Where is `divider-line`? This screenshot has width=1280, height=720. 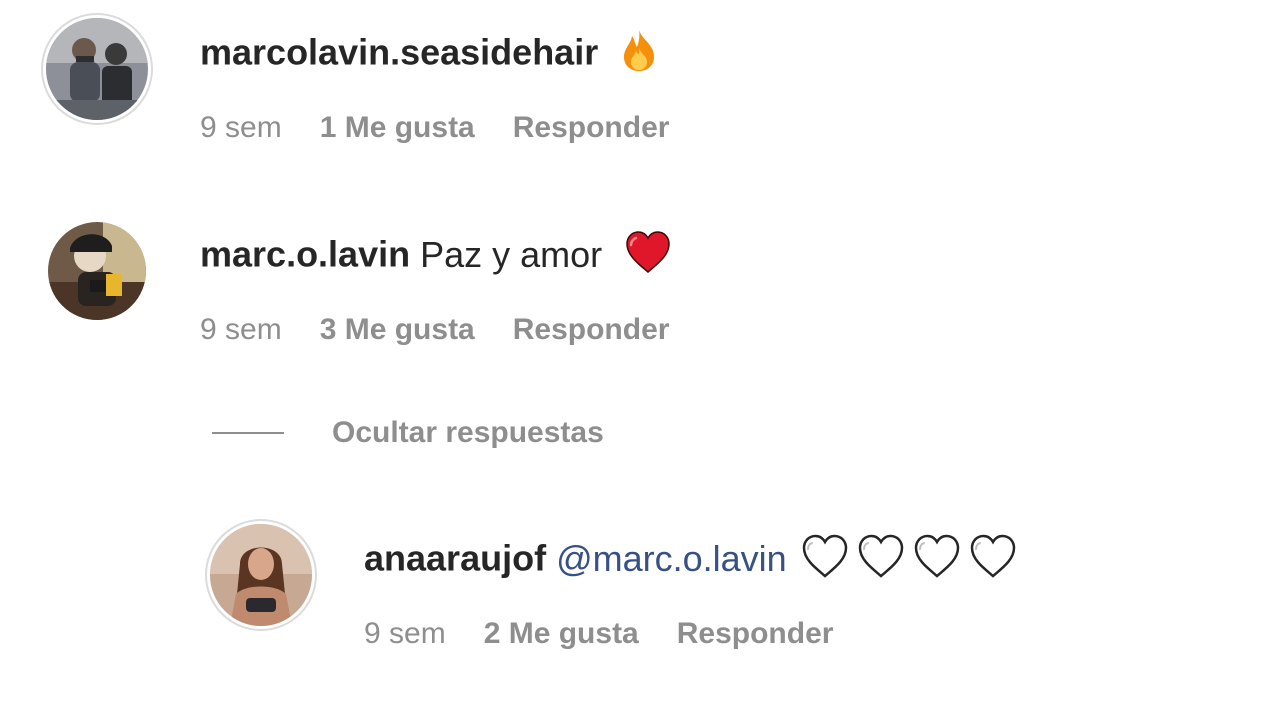
divider-line is located at coordinates (248, 433).